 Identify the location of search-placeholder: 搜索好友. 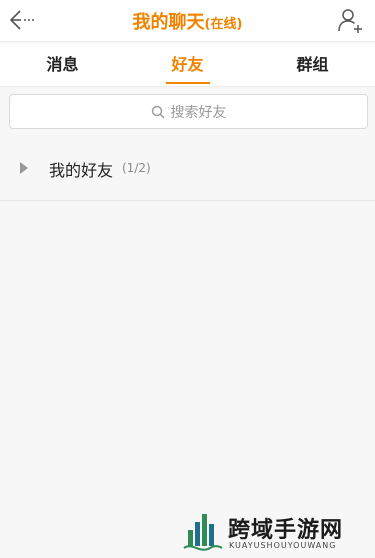
(198, 112).